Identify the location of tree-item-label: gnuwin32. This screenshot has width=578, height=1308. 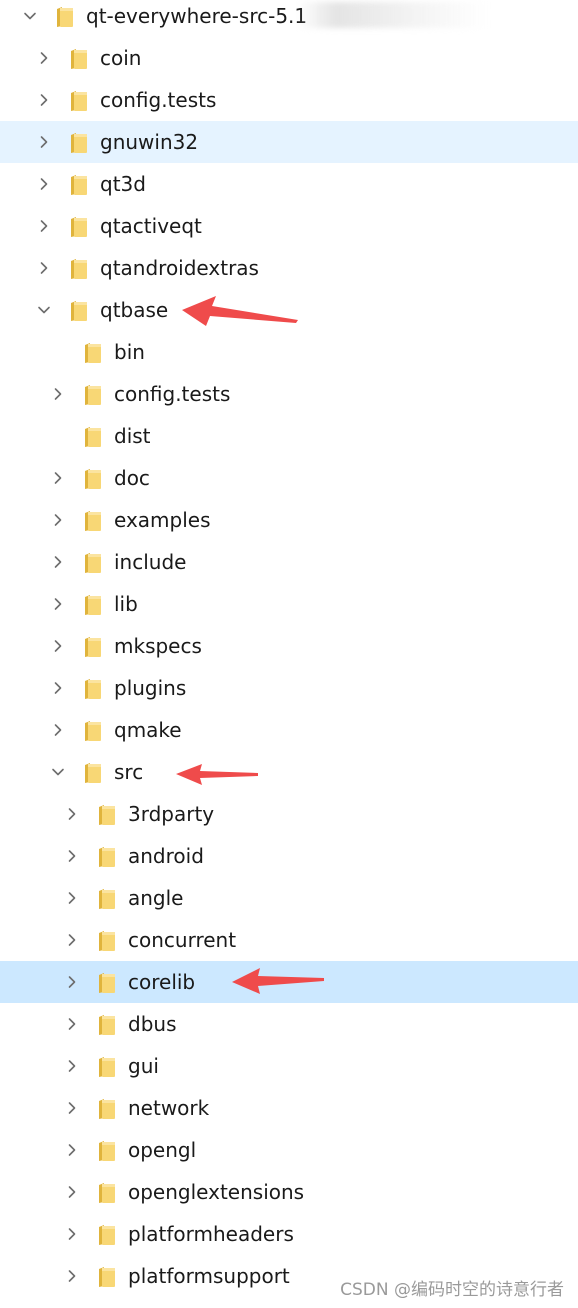
(149, 142).